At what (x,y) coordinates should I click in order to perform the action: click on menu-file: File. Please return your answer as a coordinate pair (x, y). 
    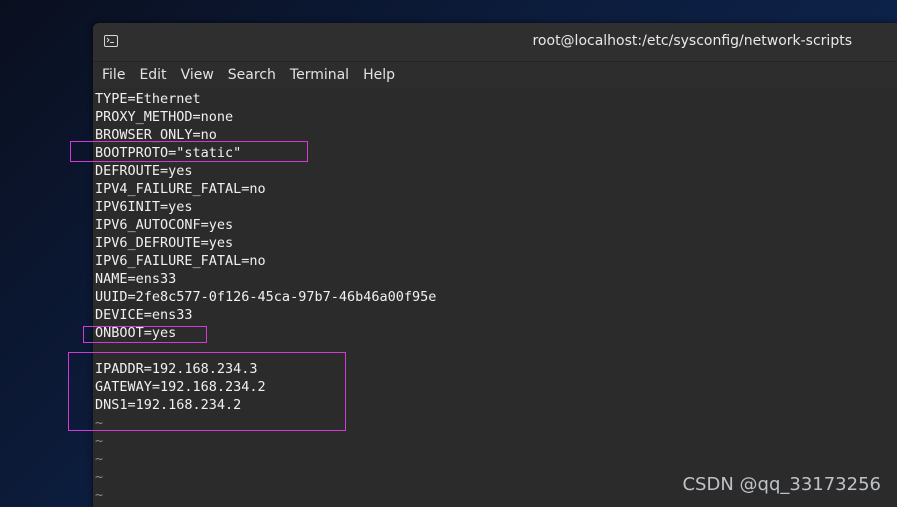
    Looking at the image, I should click on (112, 75).